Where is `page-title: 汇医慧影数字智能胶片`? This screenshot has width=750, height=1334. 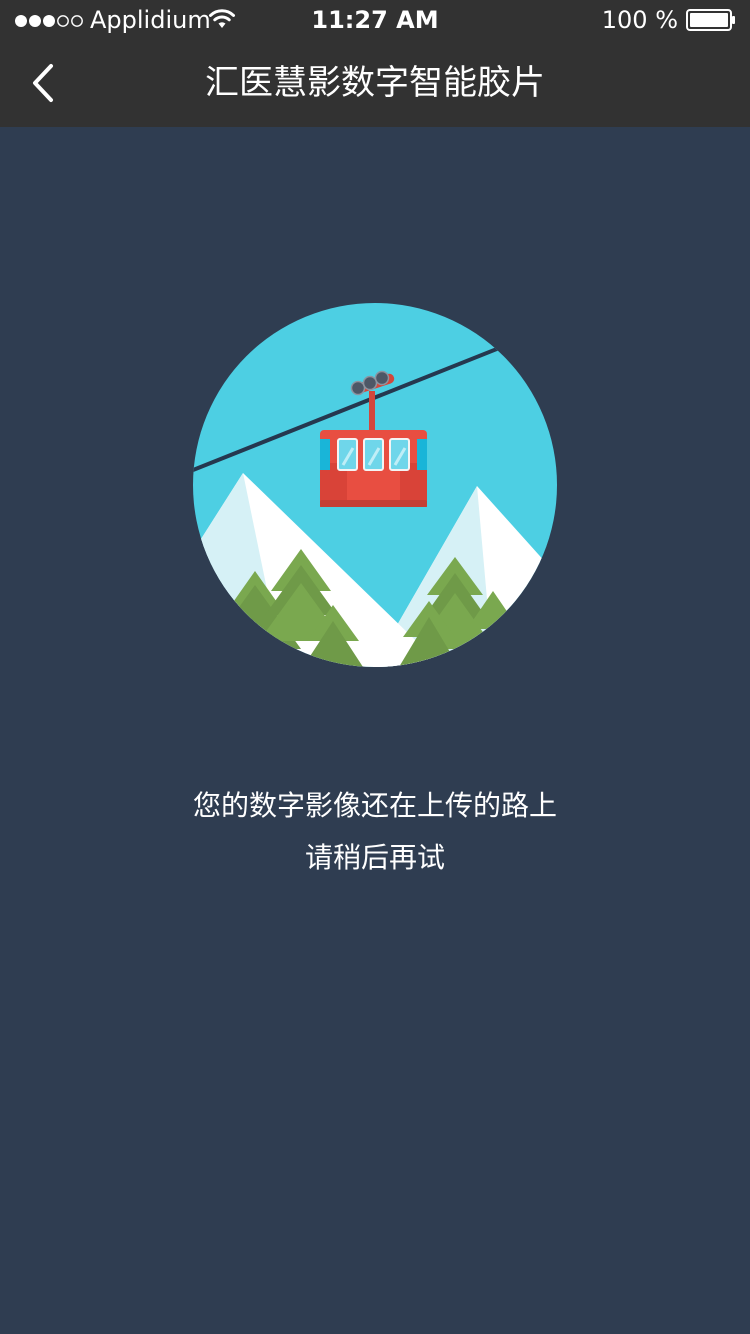
page-title: 汇医慧影数字智能胶片 is located at coordinates (375, 83).